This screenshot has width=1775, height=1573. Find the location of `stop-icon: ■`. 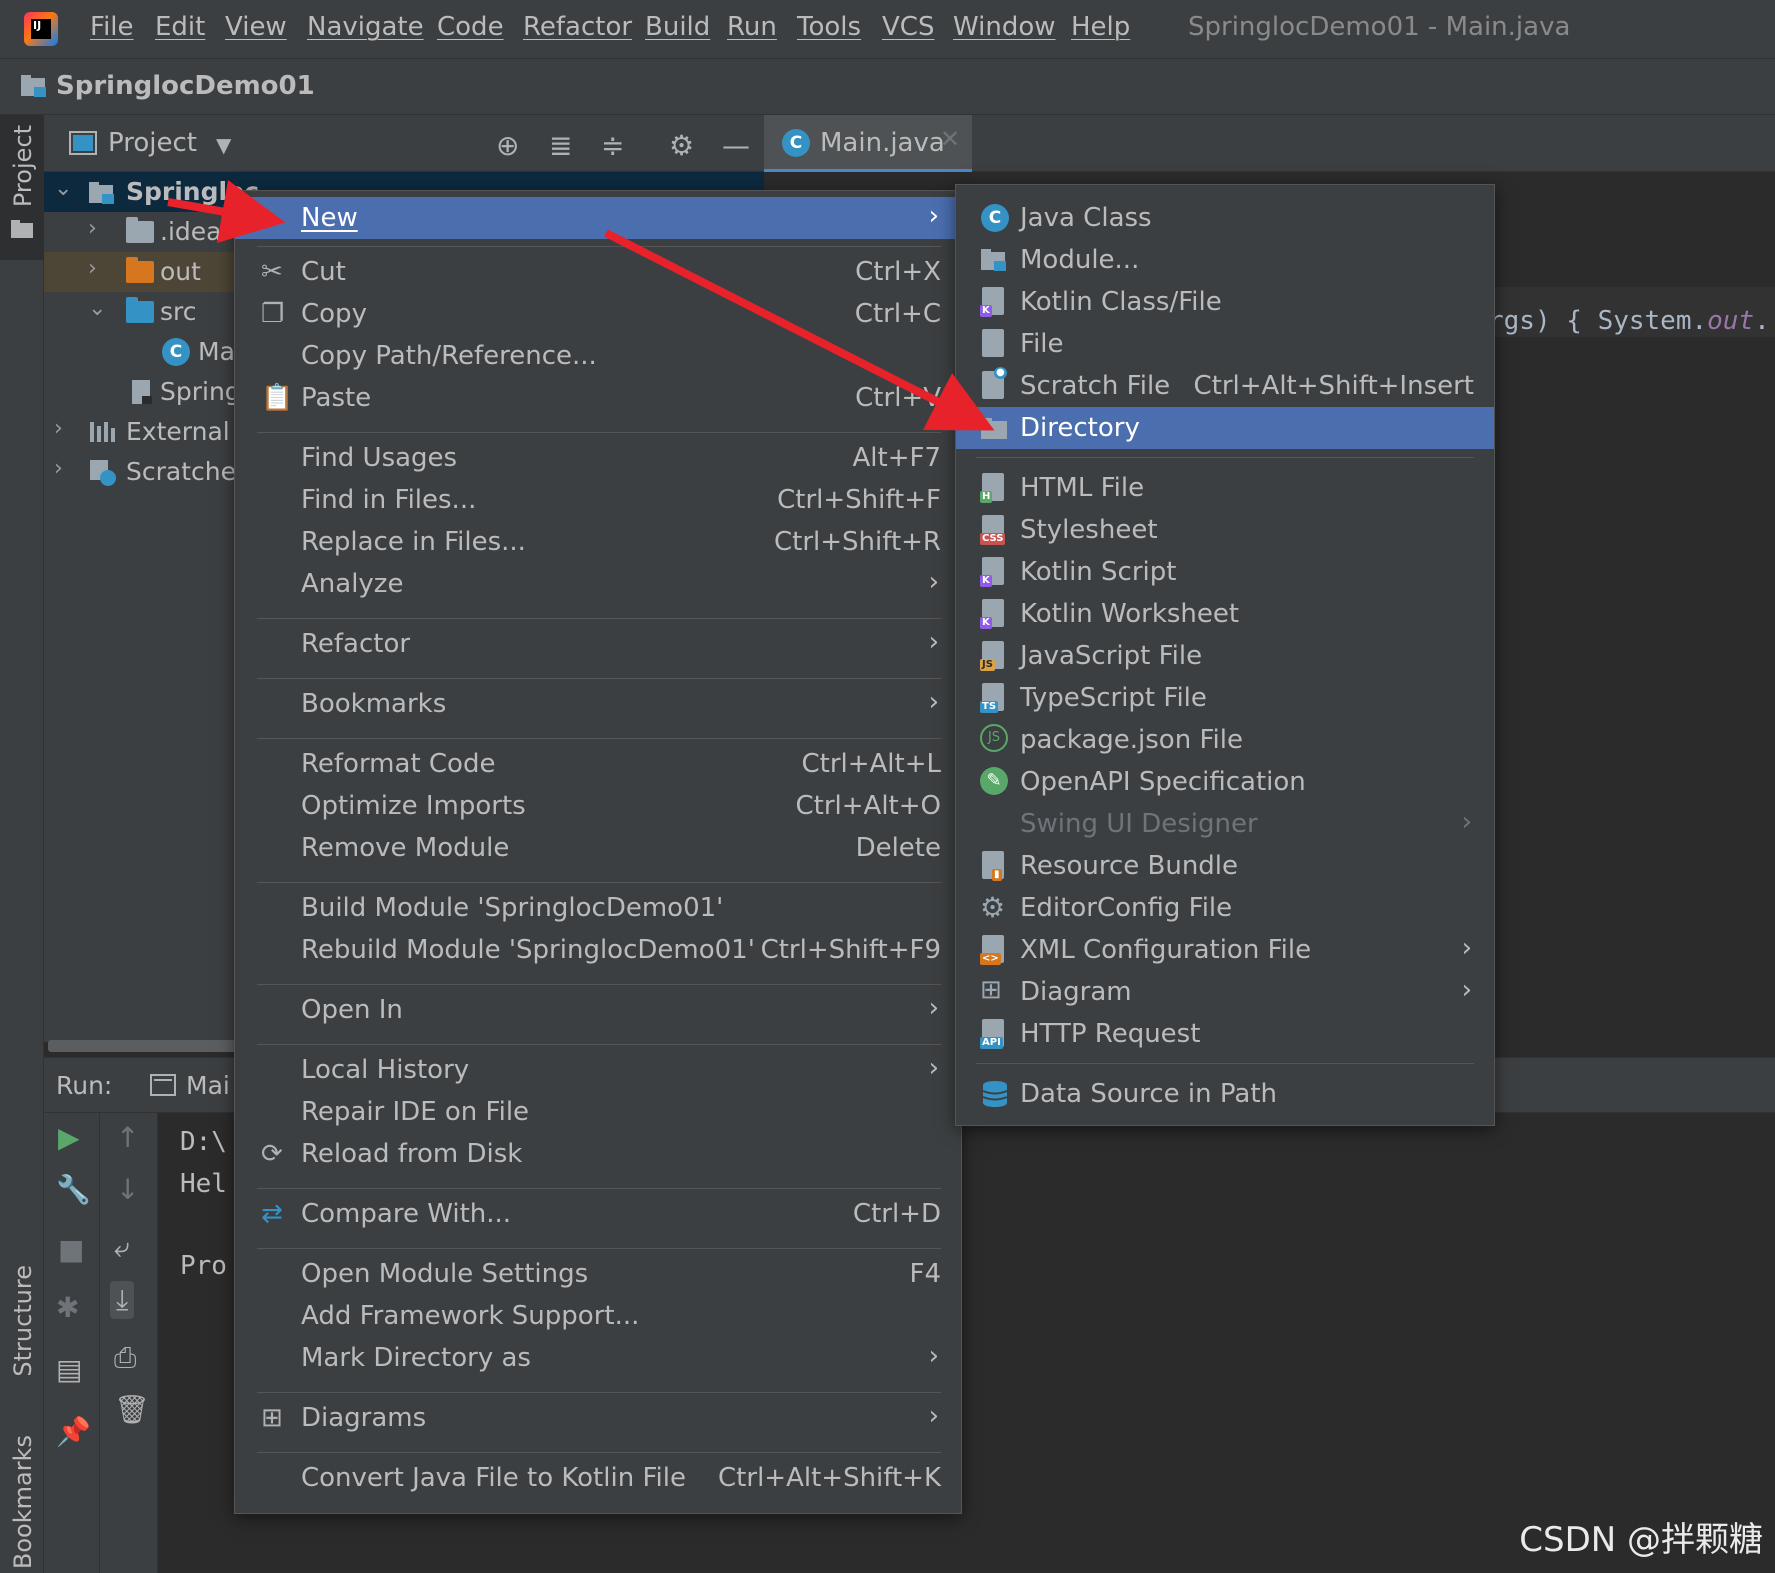

stop-icon: ■ is located at coordinates (71, 1249).